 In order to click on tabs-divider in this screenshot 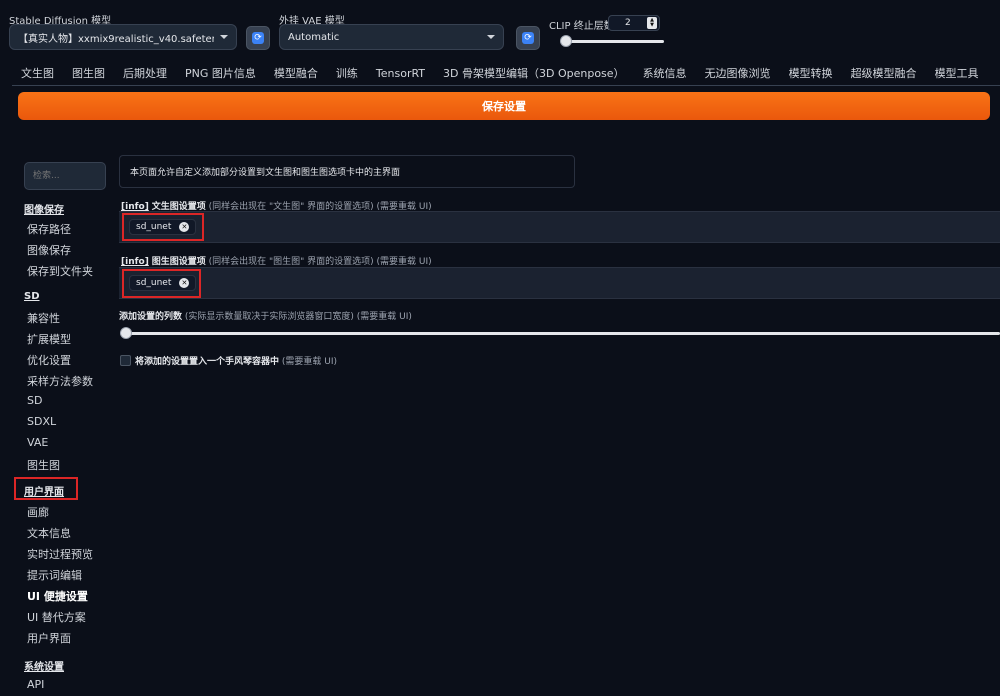, I will do `click(506, 85)`.